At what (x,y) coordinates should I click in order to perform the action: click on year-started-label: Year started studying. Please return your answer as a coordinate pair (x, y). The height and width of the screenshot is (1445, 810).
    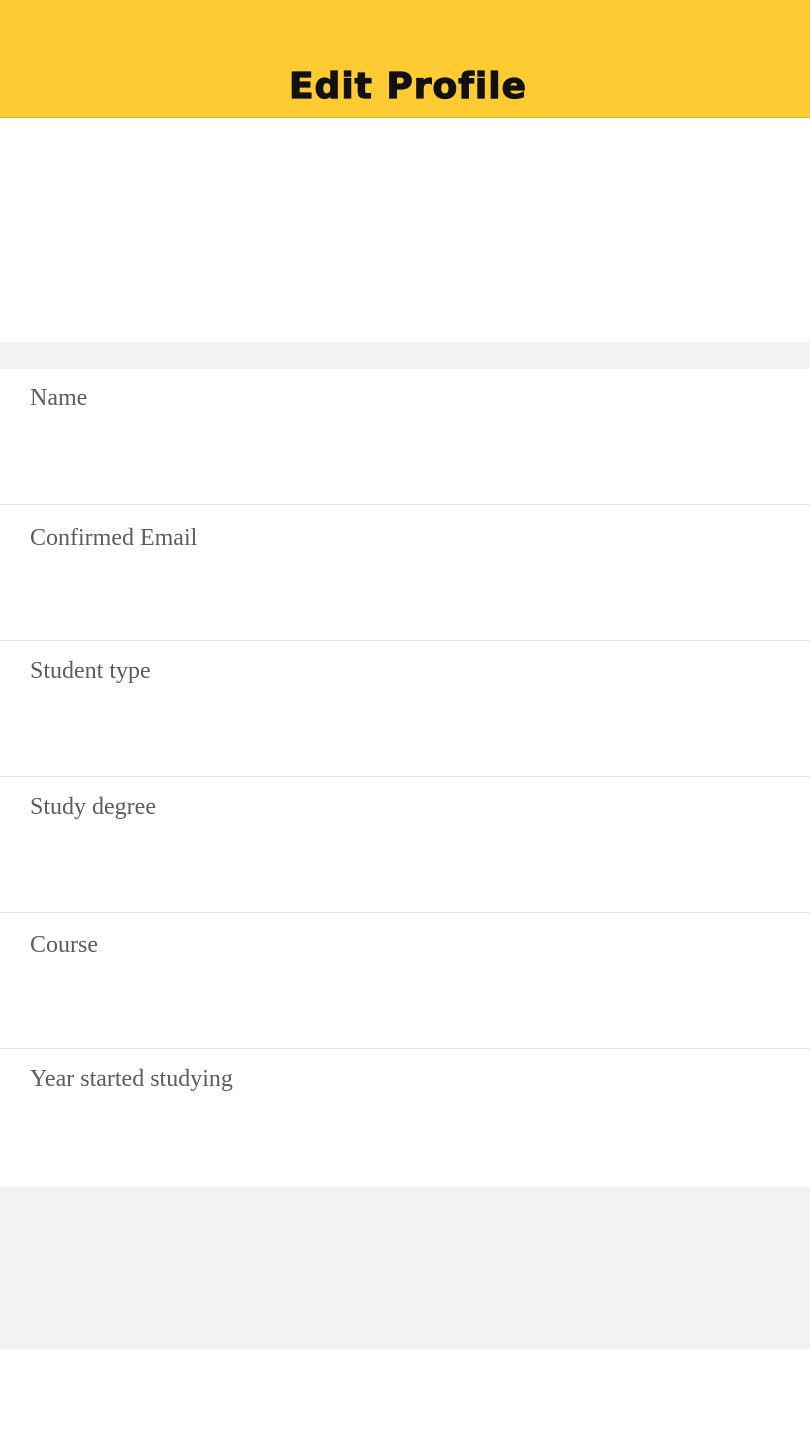
    Looking at the image, I should click on (131, 1079).